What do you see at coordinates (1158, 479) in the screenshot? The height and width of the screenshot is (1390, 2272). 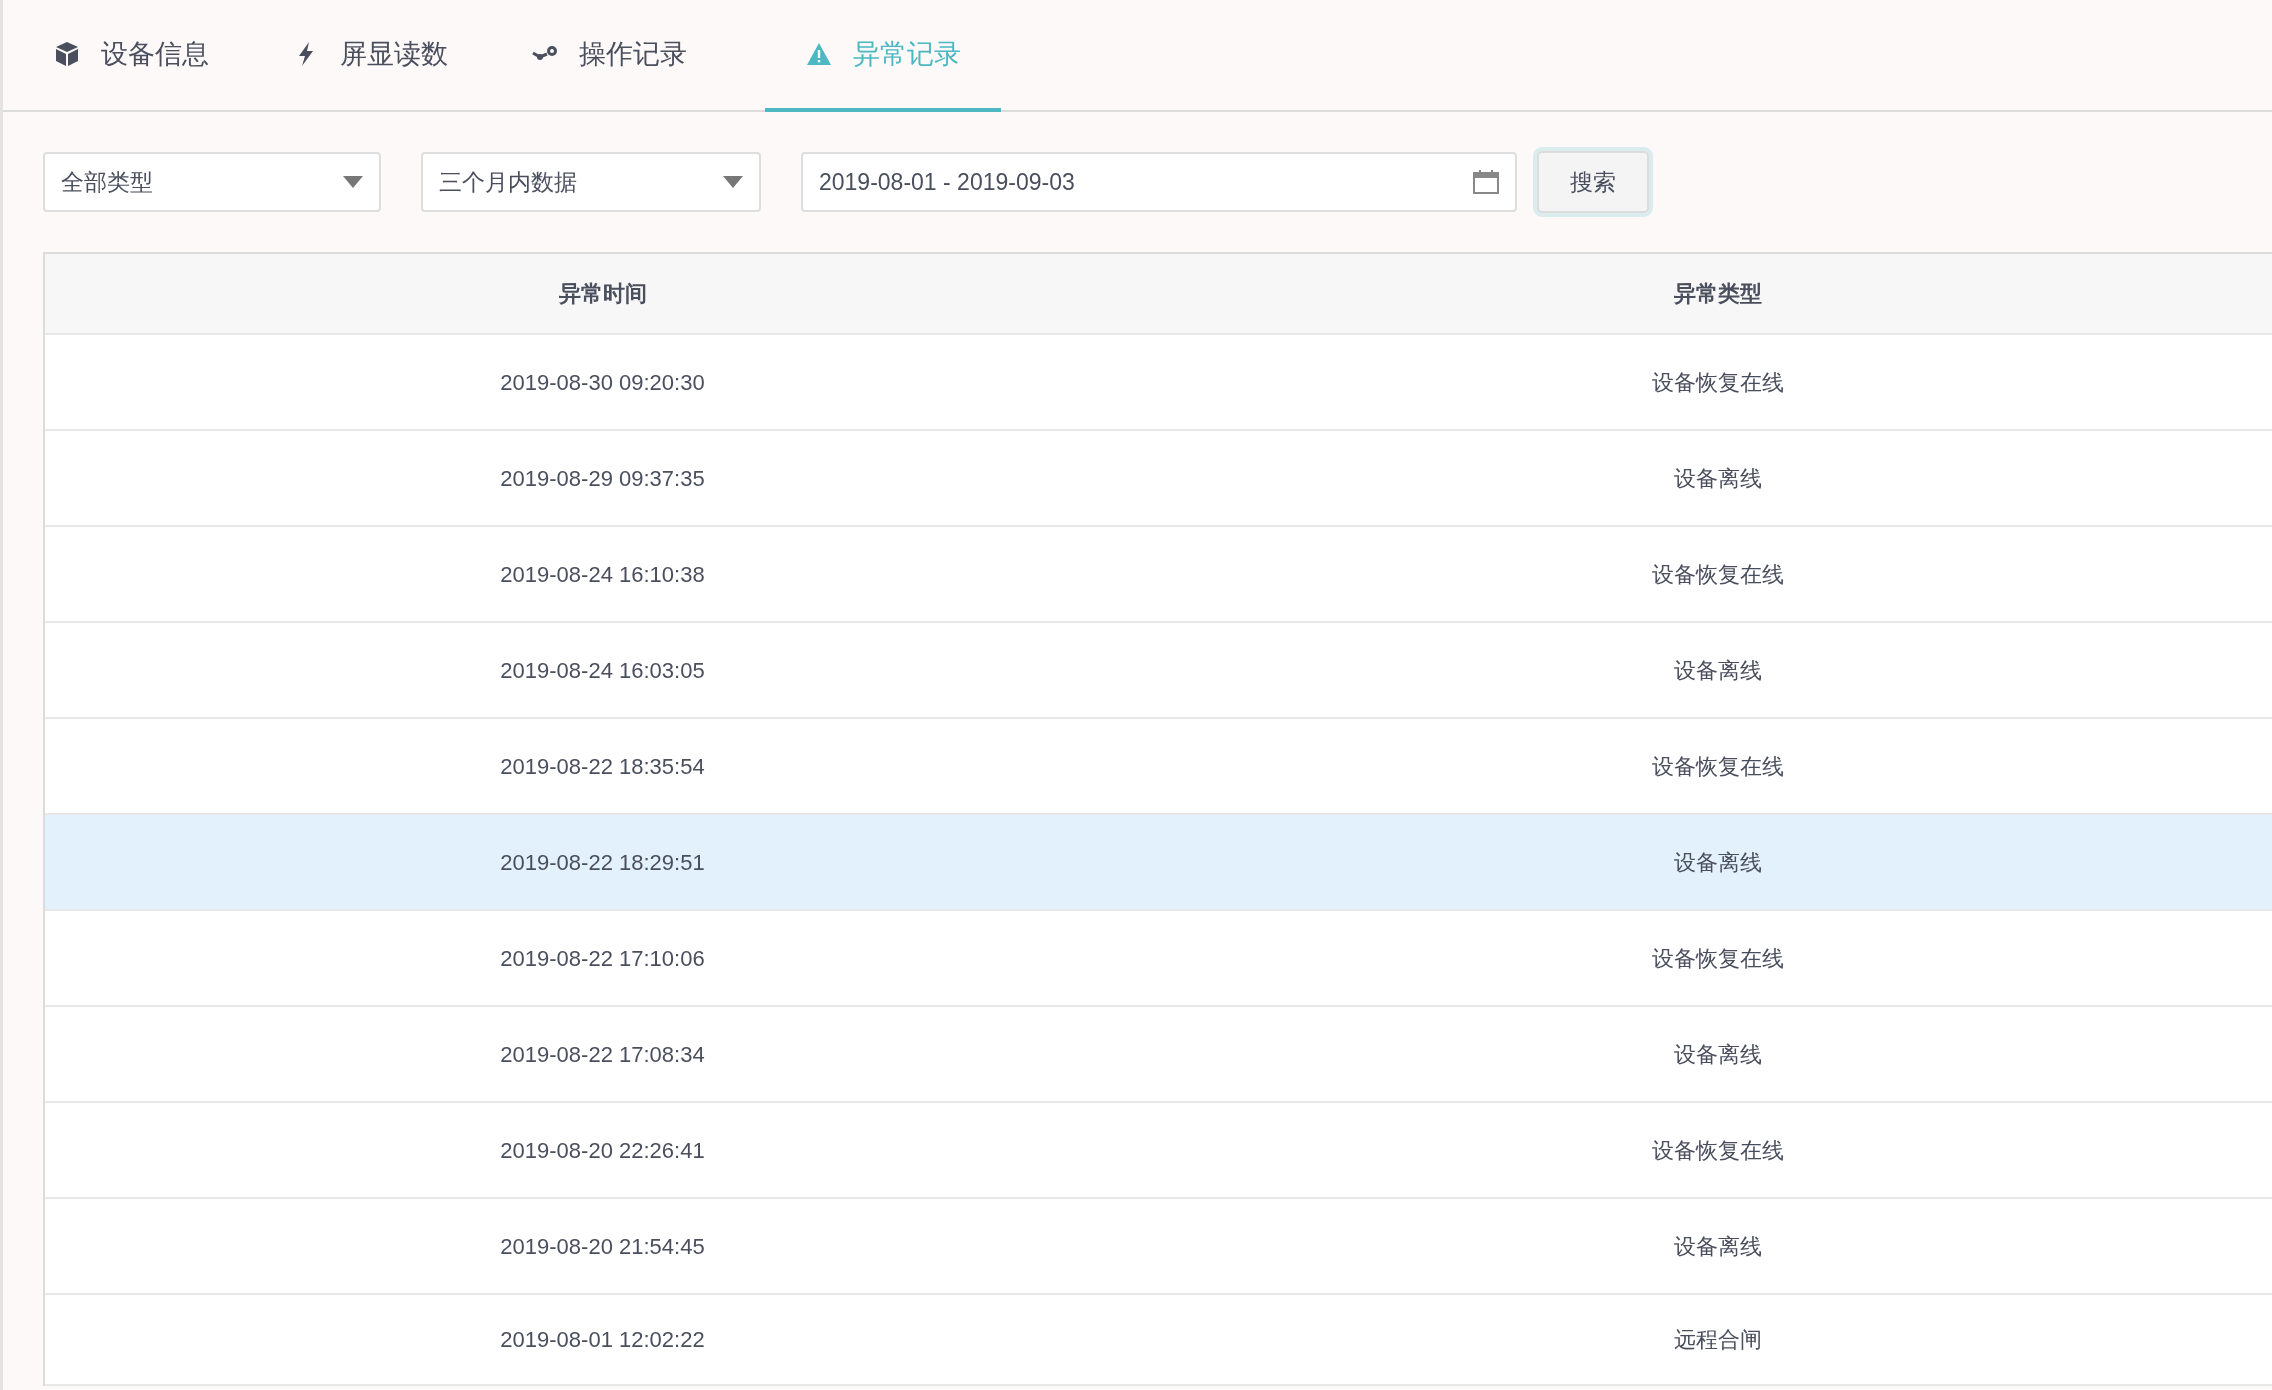 I see `table-row: 2019-08-29 09:37:35 设备离线` at bounding box center [1158, 479].